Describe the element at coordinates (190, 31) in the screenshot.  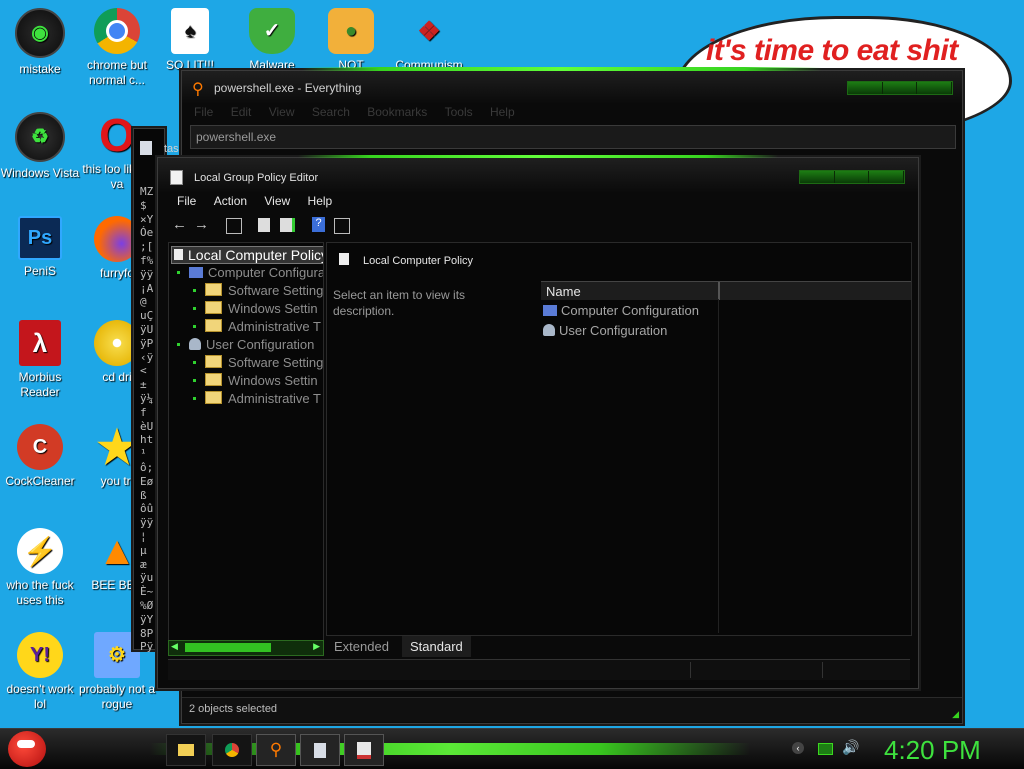
I see `playing-card-icon: ♠` at that location.